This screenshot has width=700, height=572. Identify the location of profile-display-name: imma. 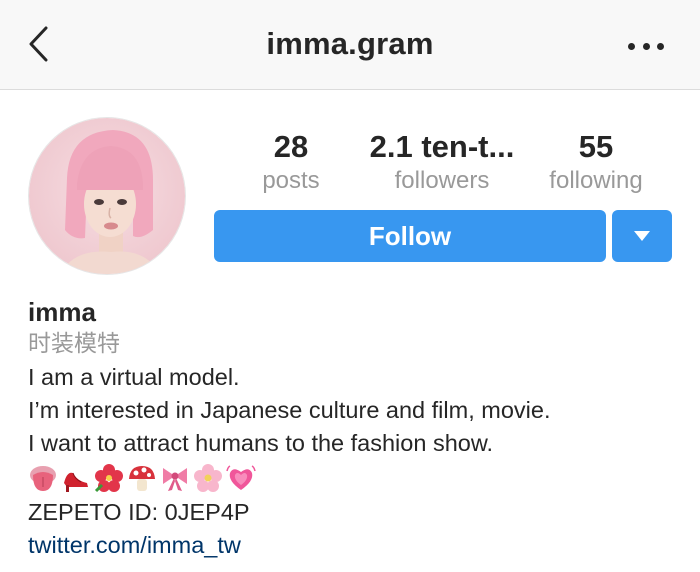
(62, 312).